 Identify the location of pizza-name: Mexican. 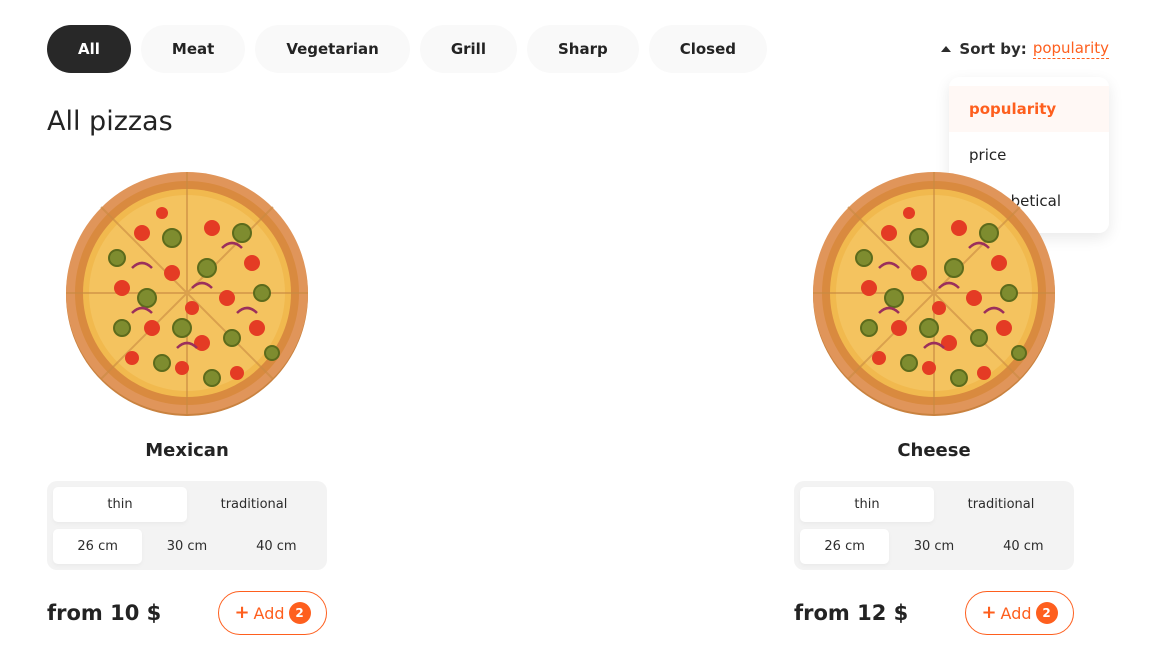
(187, 450).